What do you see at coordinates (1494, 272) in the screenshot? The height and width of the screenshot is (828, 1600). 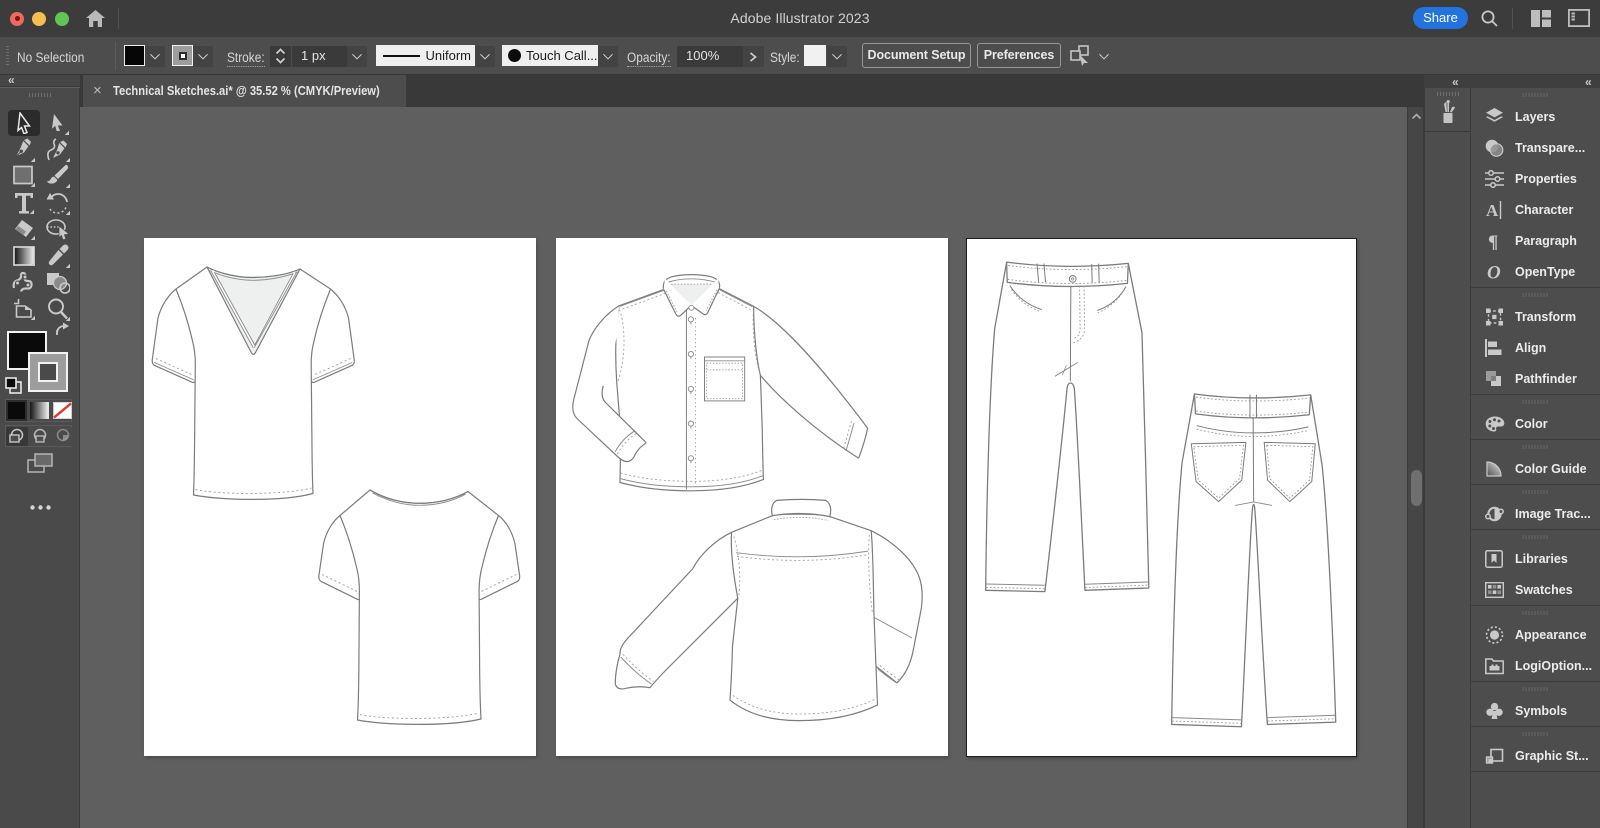 I see `svg-text: O` at bounding box center [1494, 272].